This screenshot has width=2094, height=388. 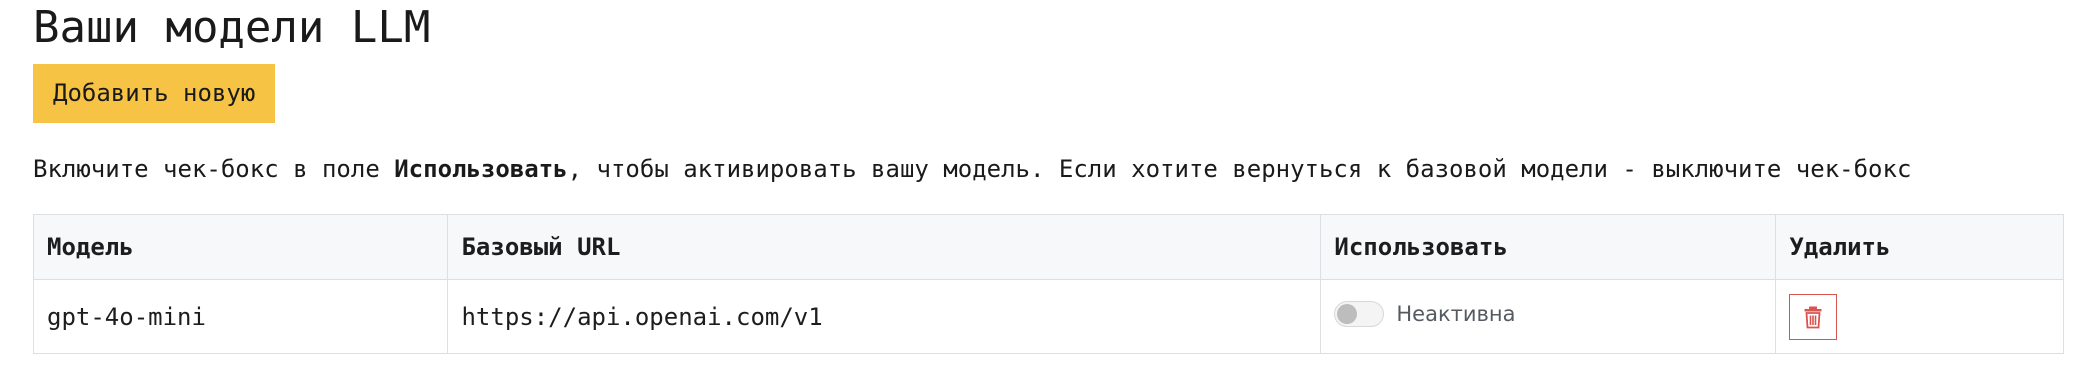 I want to click on toggle-knob, so click(x=1347, y=313).